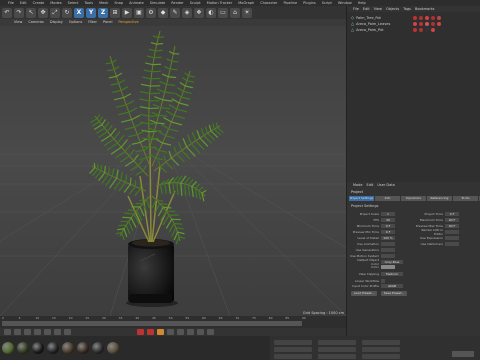 This screenshot has width=480, height=360. What do you see at coordinates (381, 356) in the screenshot?
I see `rotation-z-field` at bounding box center [381, 356].